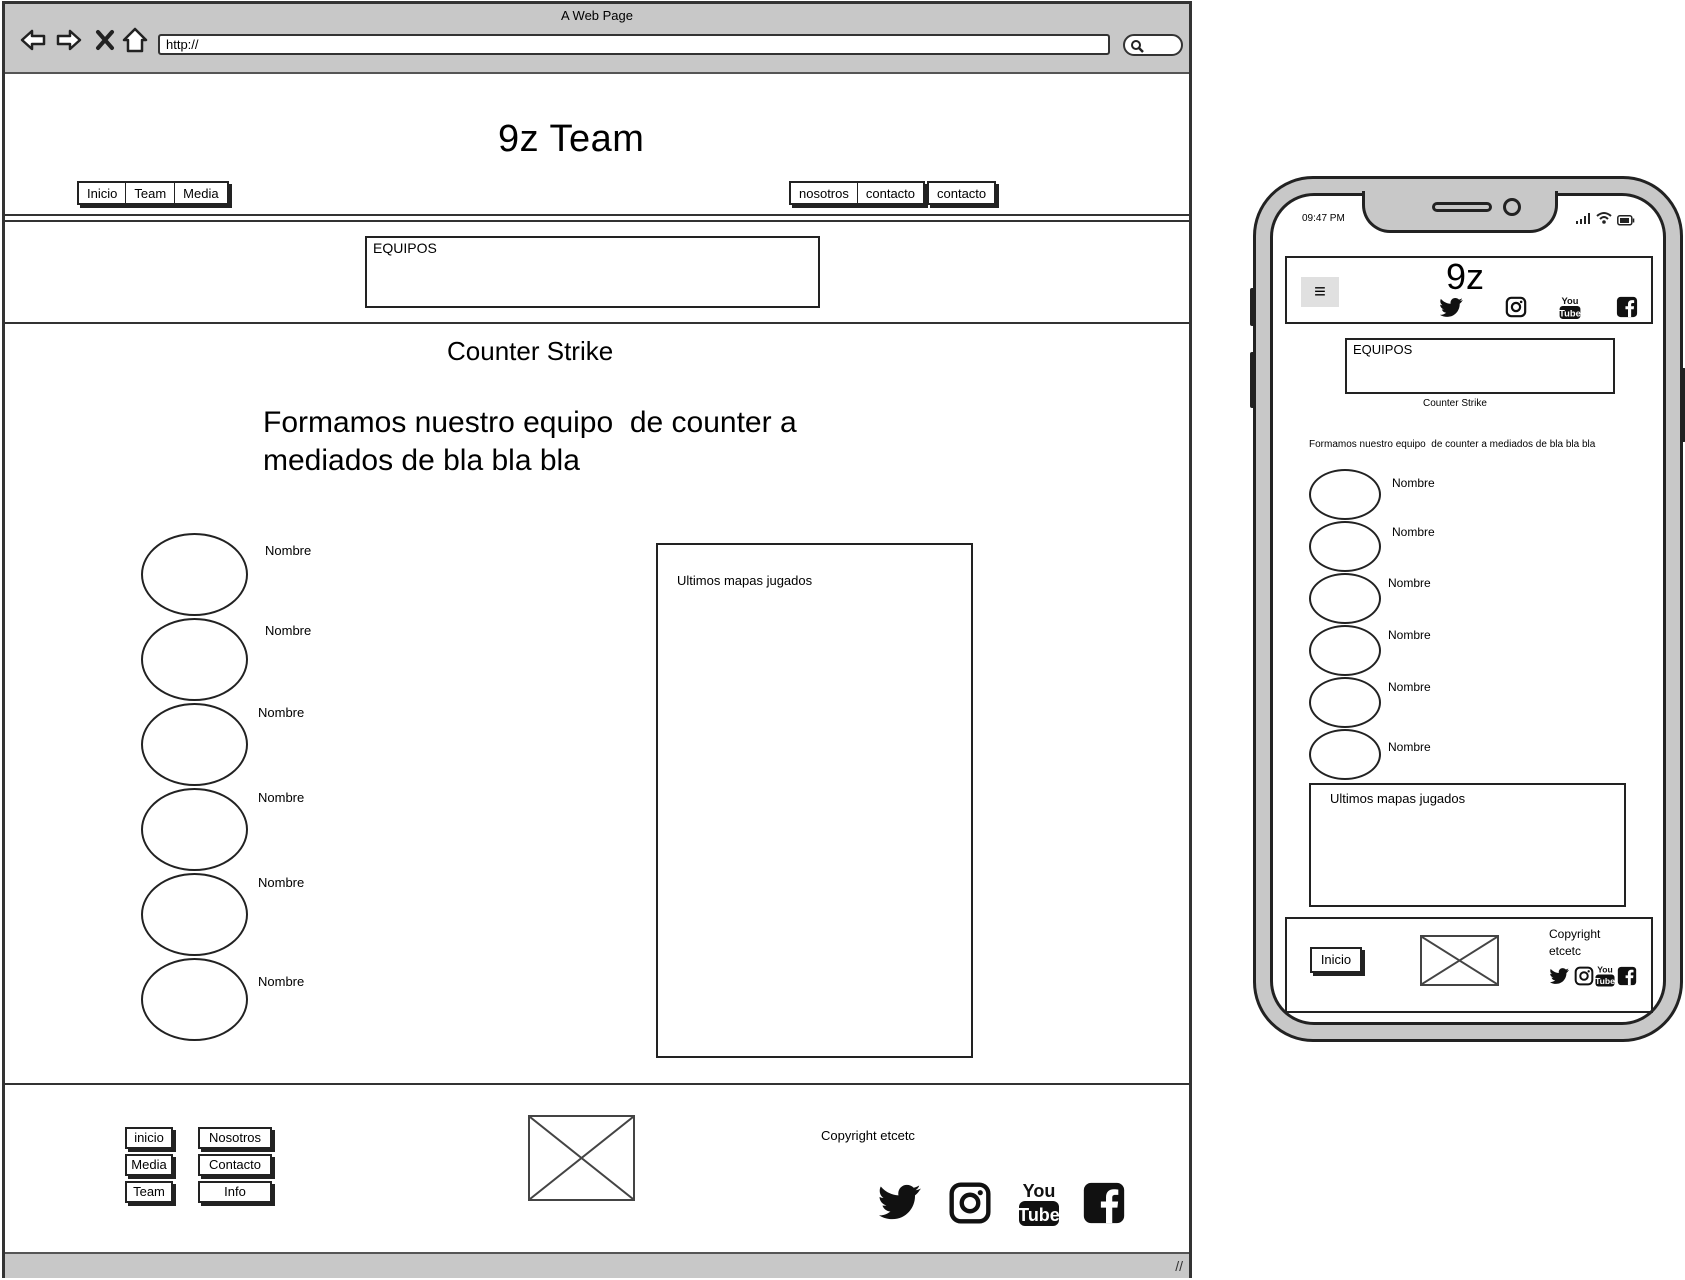 The image size is (1685, 1280). I want to click on phone-footer-image-placeholder, so click(1459, 960).